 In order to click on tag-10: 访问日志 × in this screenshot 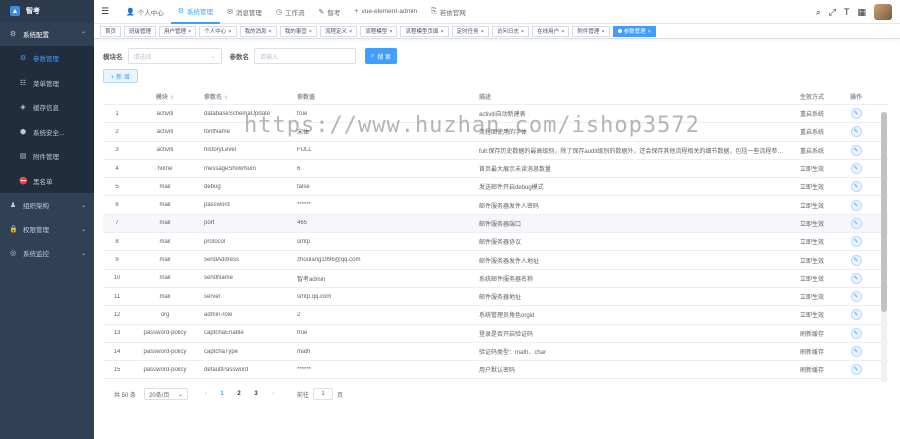, I will do `click(510, 31)`.